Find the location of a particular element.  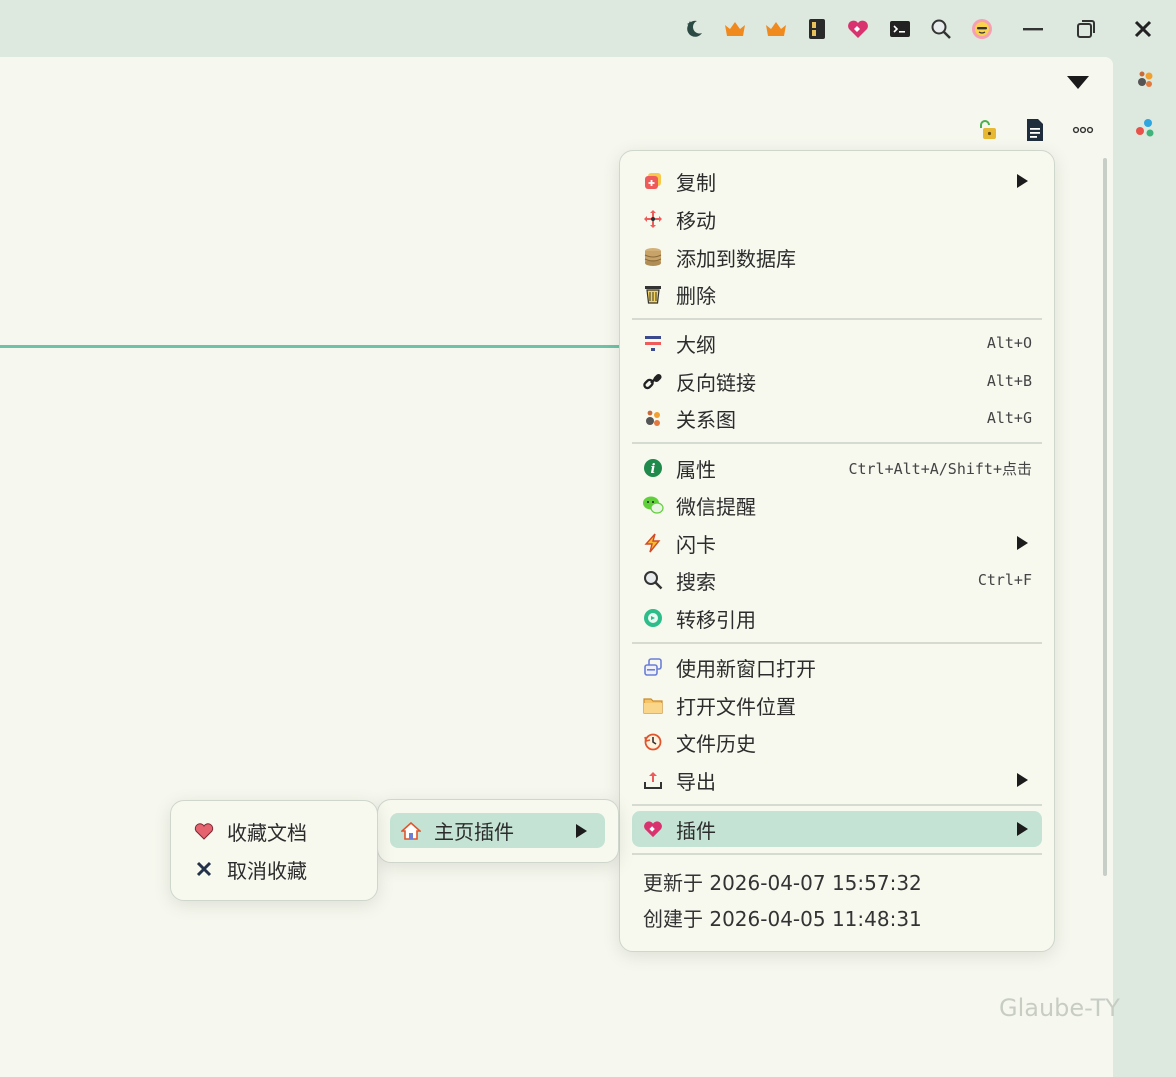

lock-icon is located at coordinates (987, 130).